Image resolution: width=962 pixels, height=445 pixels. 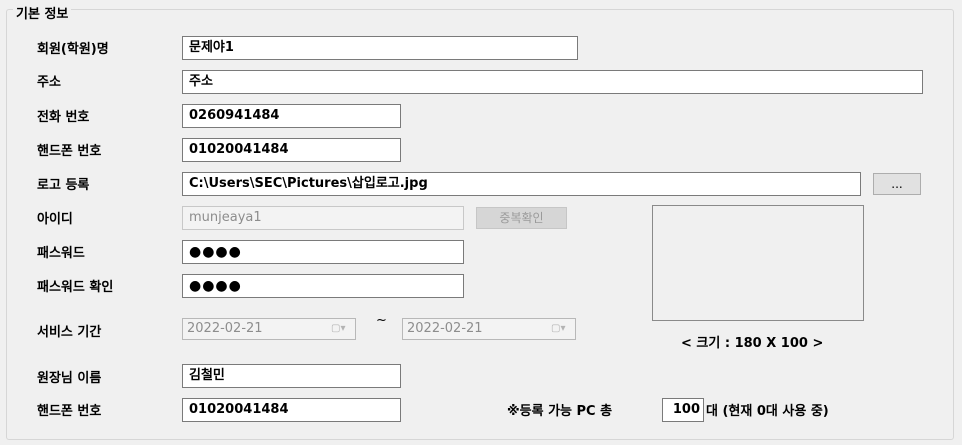 I want to click on address-input: 주소, so click(x=552, y=82).